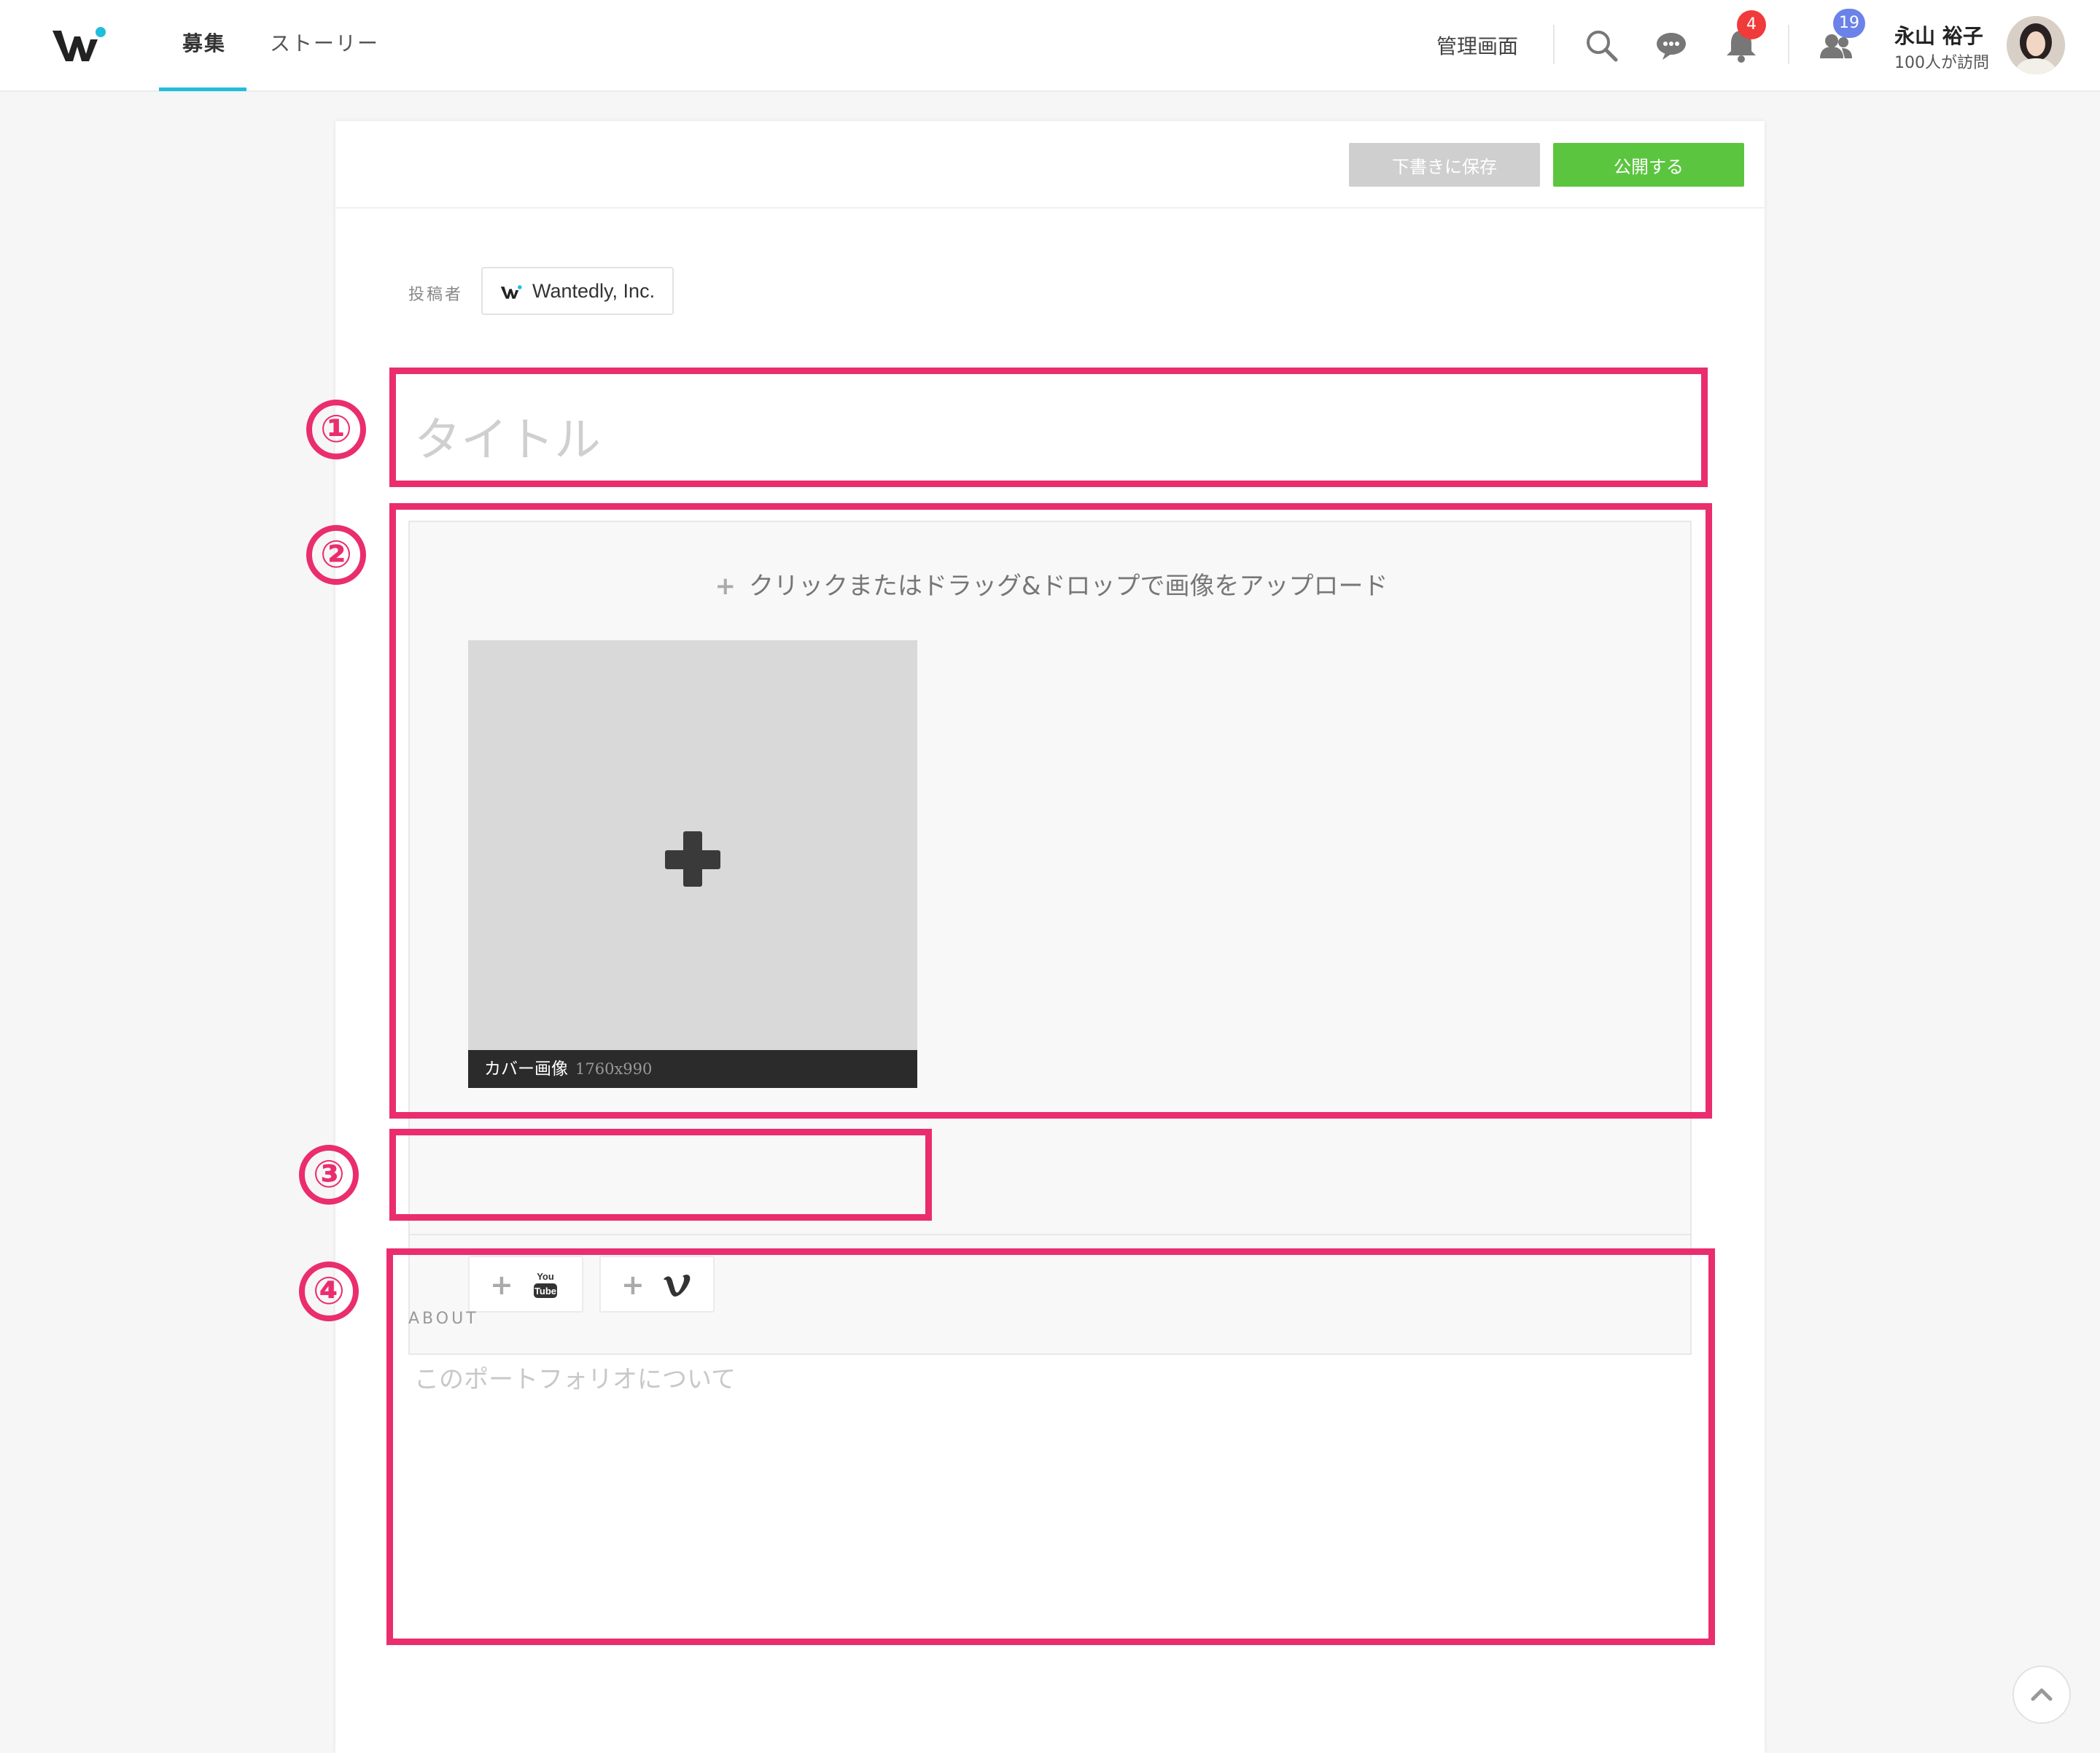 This screenshot has height=1753, width=2100. What do you see at coordinates (1050, 46) in the screenshot?
I see `top-nav: 募集 ストーリー 管理画面 4 19 永山 裕子 100人が訪問` at bounding box center [1050, 46].